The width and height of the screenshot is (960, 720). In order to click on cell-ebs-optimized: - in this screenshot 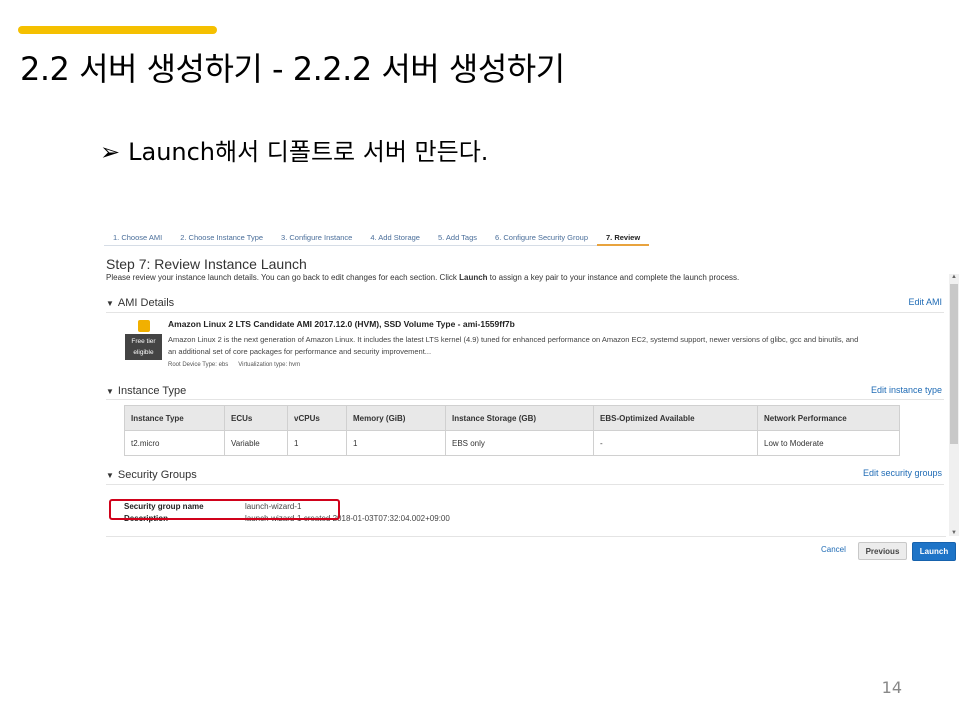, I will do `click(675, 443)`.